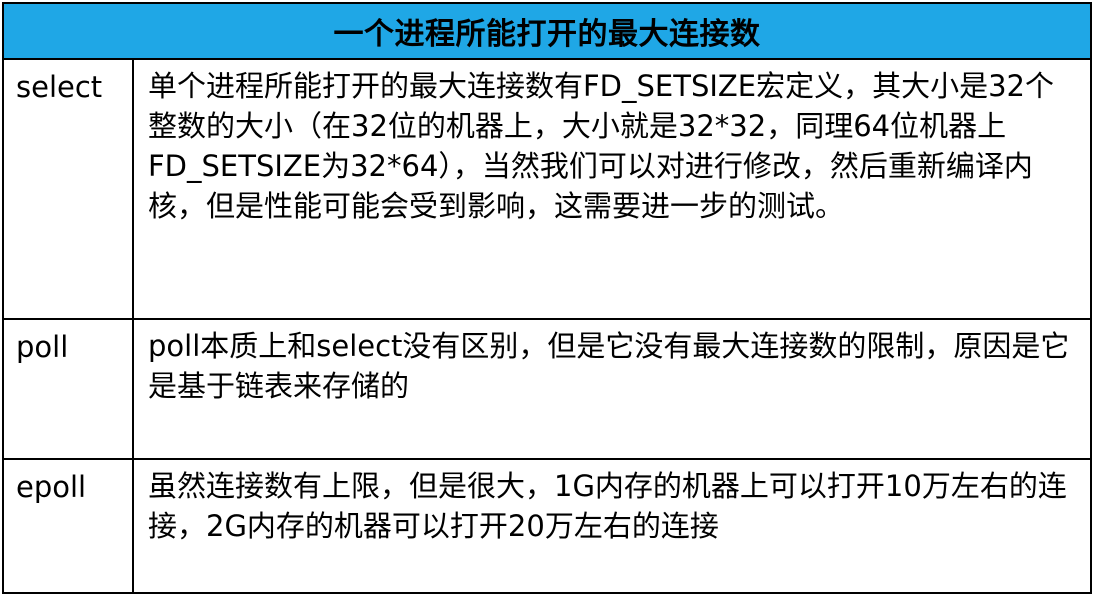  Describe the element at coordinates (547, 32) in the screenshot. I see `table-header: 一个进程所能打开的最大连接数` at that location.